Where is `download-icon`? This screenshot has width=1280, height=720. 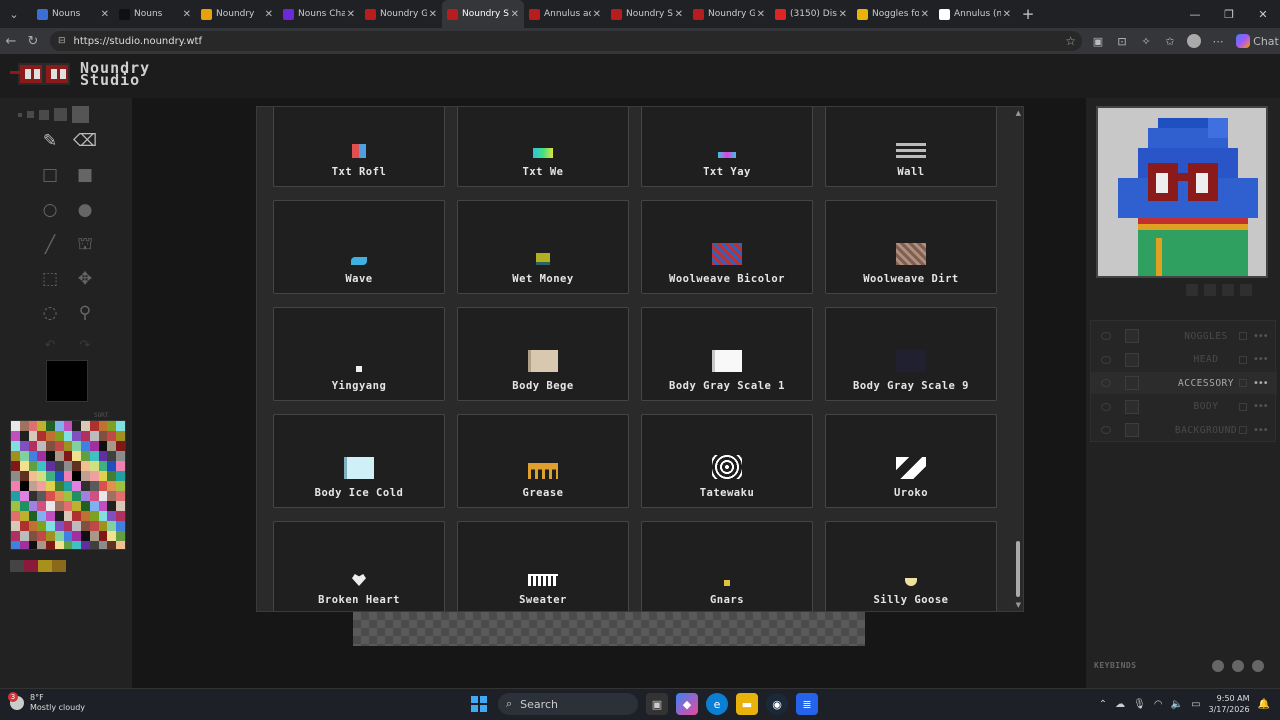 download-icon is located at coordinates (1192, 290).